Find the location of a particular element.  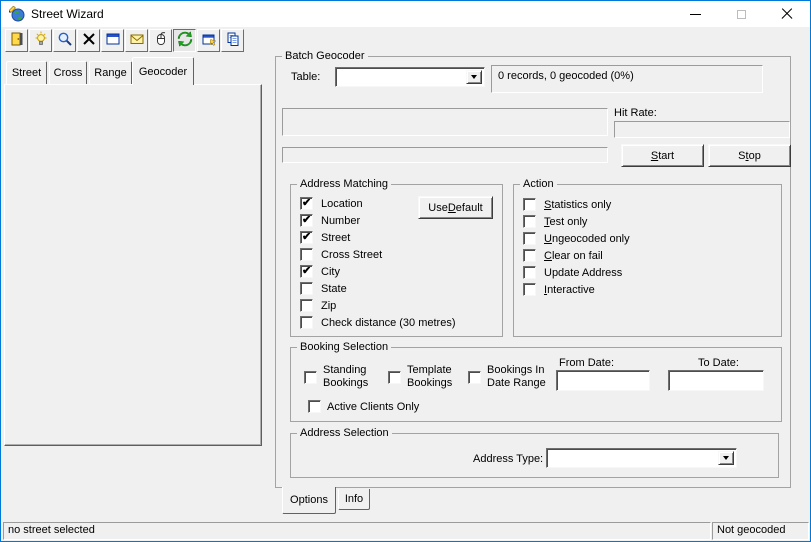

checkbox-template-bookings is located at coordinates (394, 377).